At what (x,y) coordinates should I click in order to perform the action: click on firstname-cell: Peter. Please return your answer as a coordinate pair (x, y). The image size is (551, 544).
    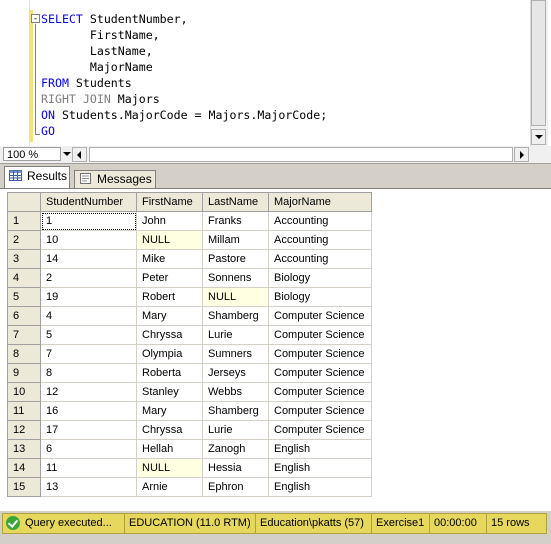
    Looking at the image, I should click on (169, 278).